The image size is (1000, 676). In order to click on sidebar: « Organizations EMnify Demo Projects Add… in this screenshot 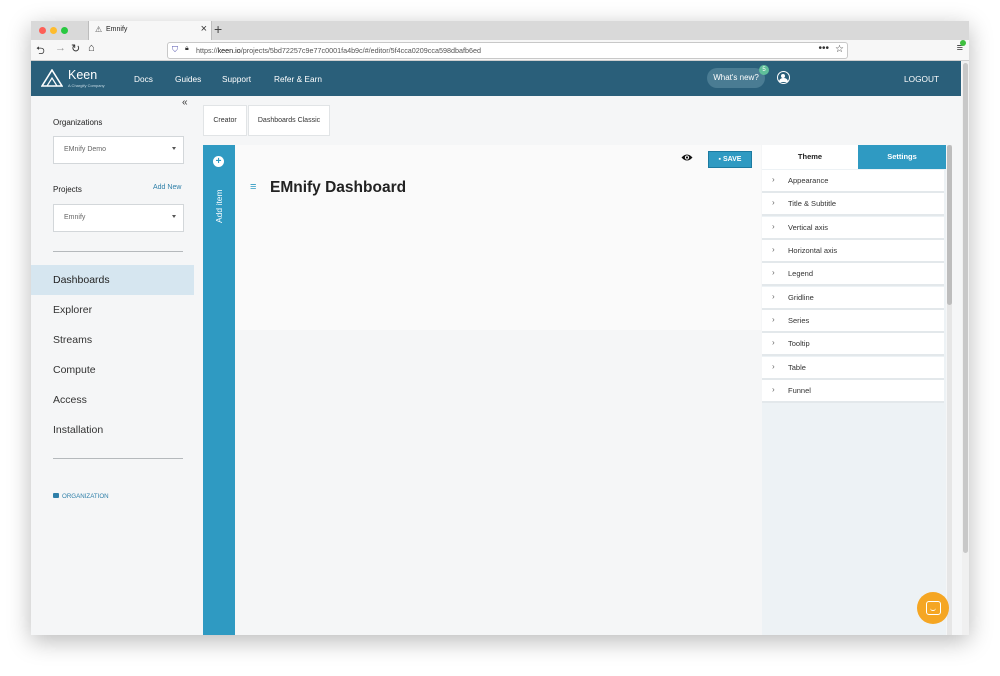, I will do `click(112, 365)`.